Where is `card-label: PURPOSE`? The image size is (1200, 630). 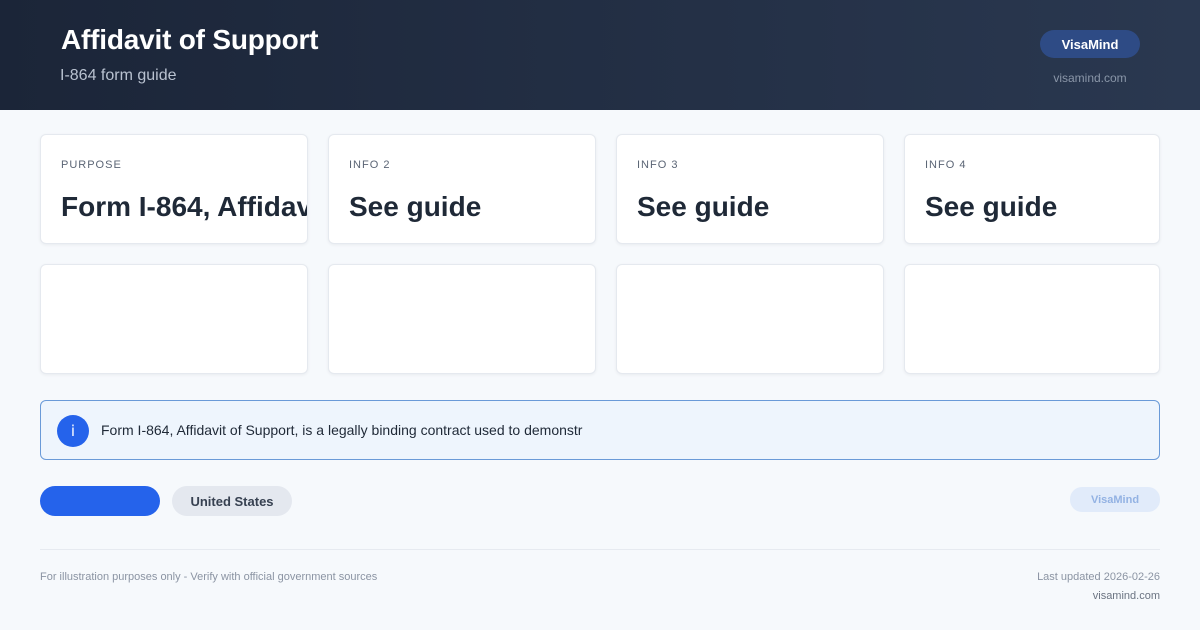
card-label: PURPOSE is located at coordinates (91, 165).